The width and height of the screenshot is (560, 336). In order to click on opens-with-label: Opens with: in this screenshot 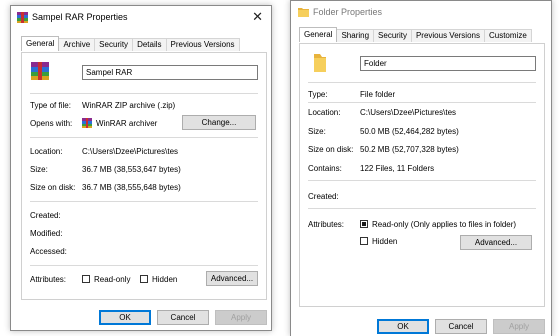, I will do `click(51, 123)`.